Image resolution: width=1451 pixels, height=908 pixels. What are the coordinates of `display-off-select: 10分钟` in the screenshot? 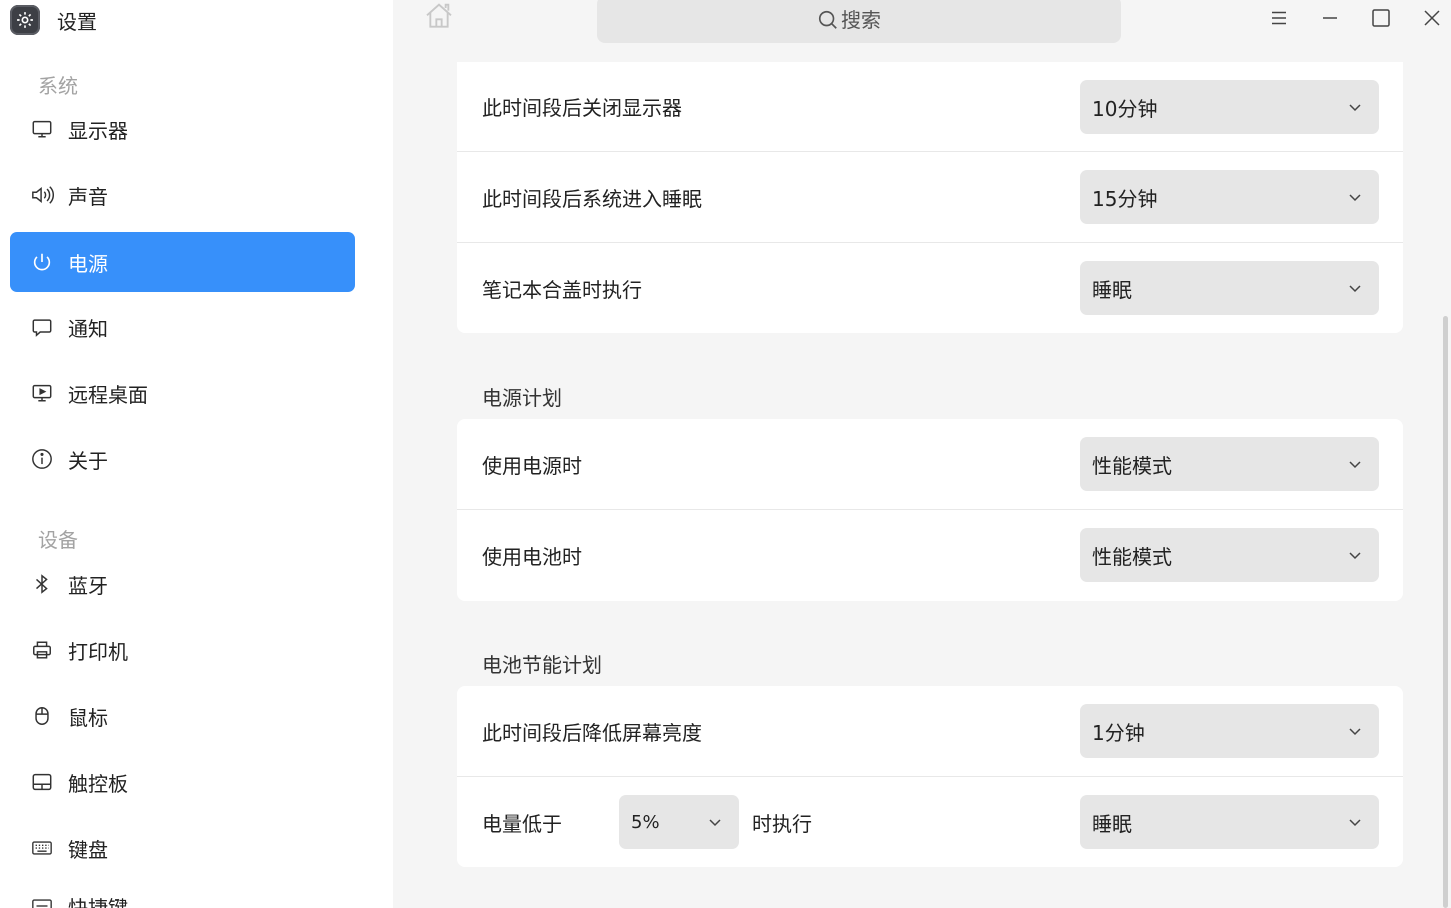 It's located at (1229, 107).